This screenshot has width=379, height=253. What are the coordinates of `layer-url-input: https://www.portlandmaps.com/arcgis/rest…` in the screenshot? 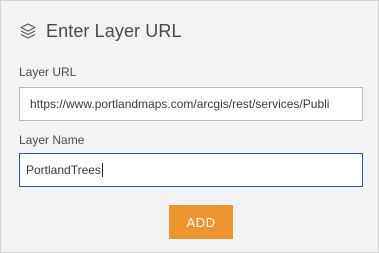 It's located at (191, 104).